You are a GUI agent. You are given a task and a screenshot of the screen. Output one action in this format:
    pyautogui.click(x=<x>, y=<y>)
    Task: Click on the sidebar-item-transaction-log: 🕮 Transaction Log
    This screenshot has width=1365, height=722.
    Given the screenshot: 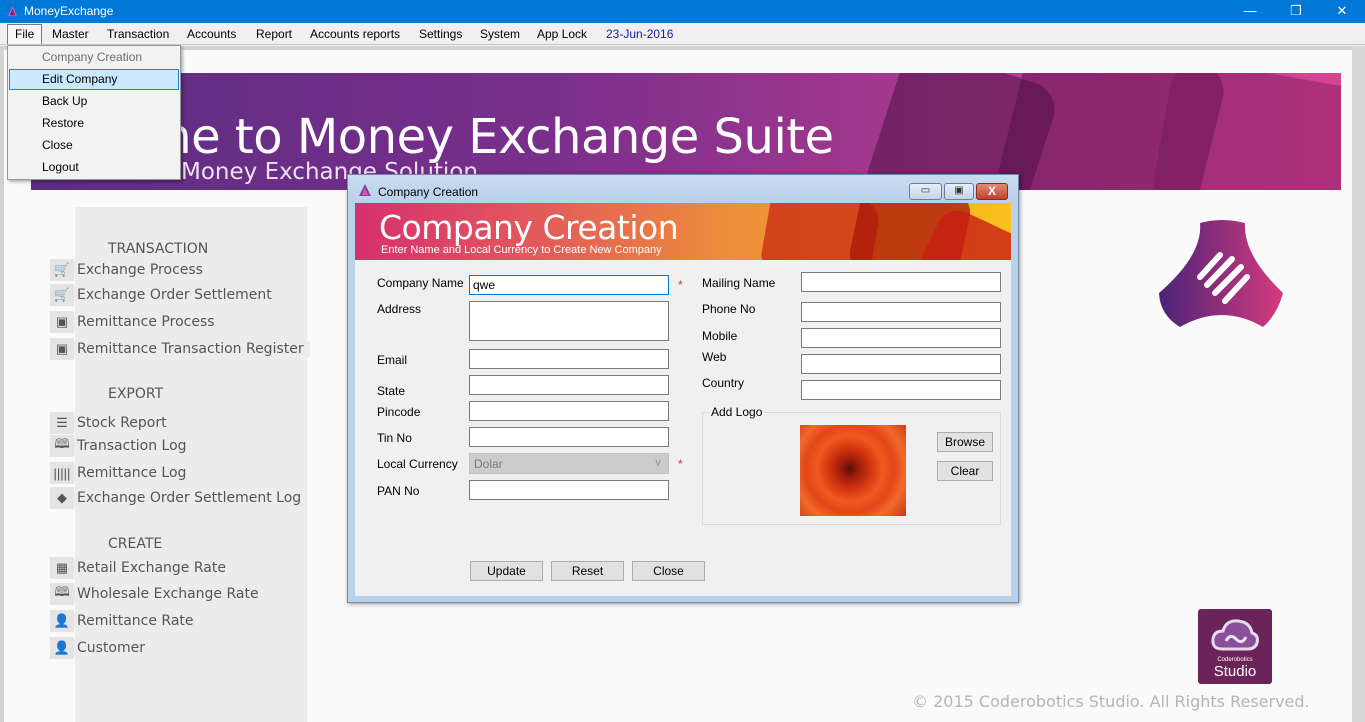 What is the action you would take?
    pyautogui.click(x=121, y=446)
    